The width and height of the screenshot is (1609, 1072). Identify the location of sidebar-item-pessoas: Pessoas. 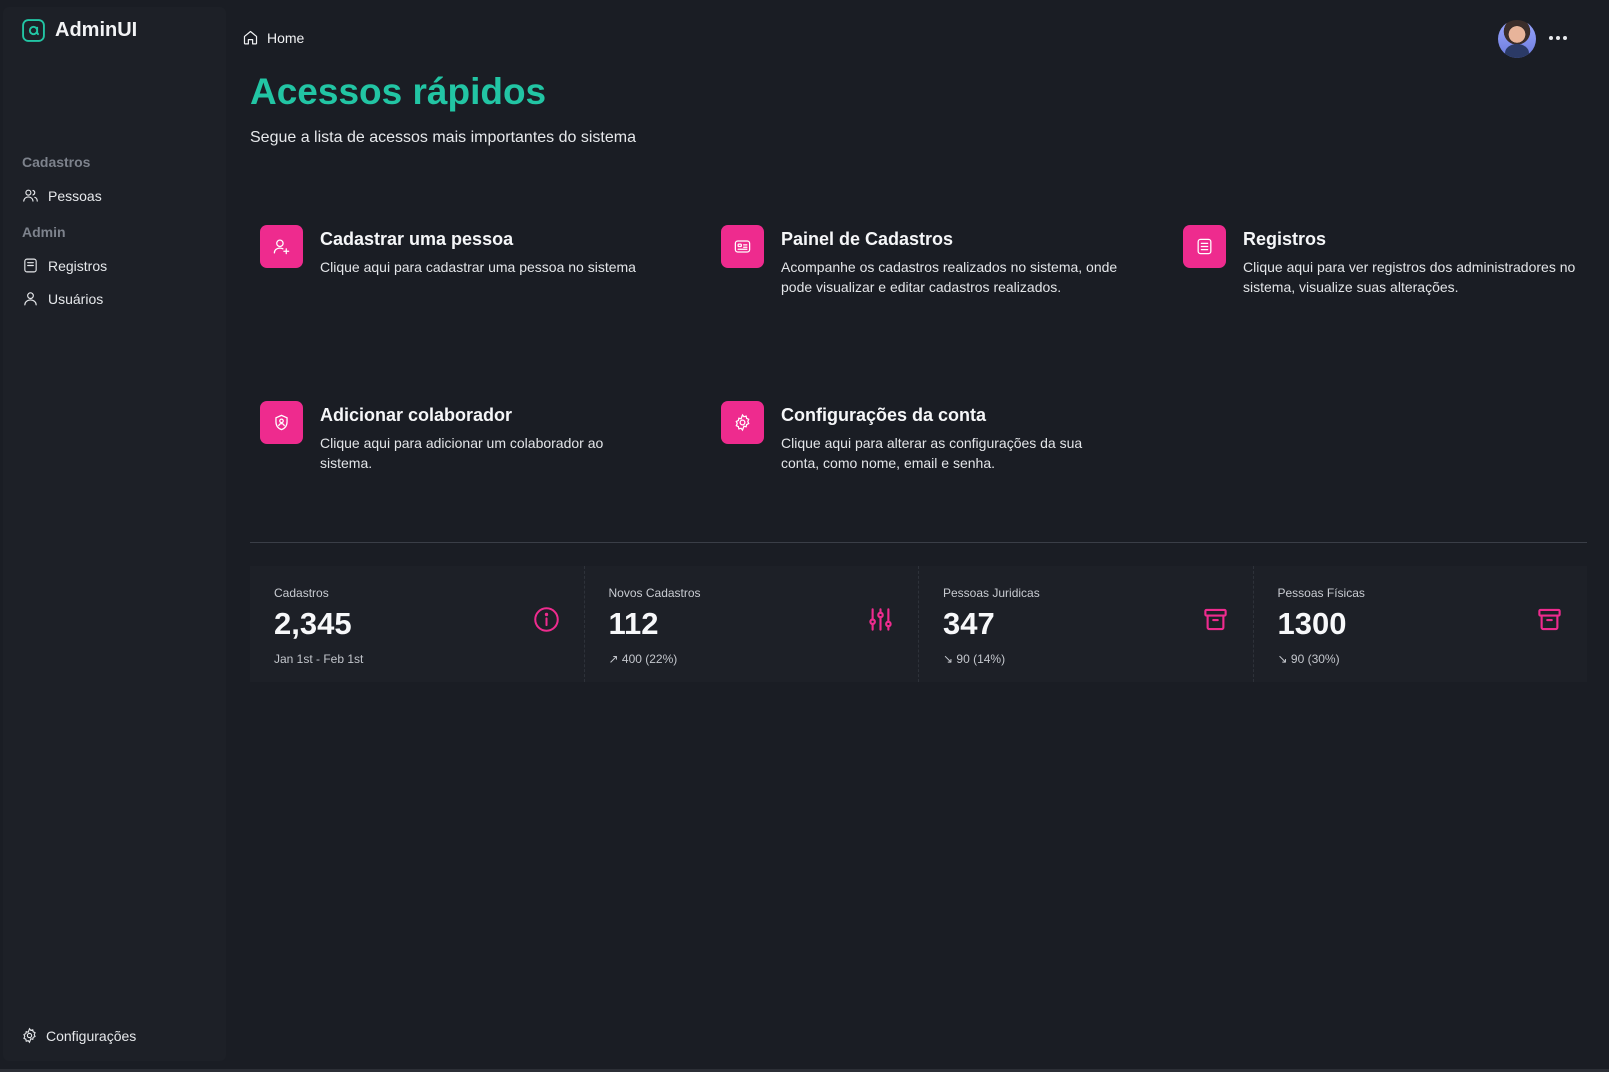
(62, 195).